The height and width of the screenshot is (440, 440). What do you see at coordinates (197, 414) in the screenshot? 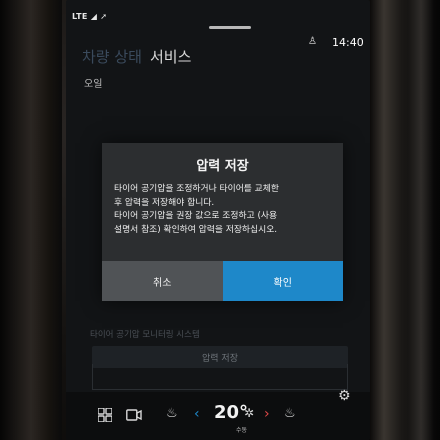
I see `temp-down-chevron-icon: ‹` at bounding box center [197, 414].